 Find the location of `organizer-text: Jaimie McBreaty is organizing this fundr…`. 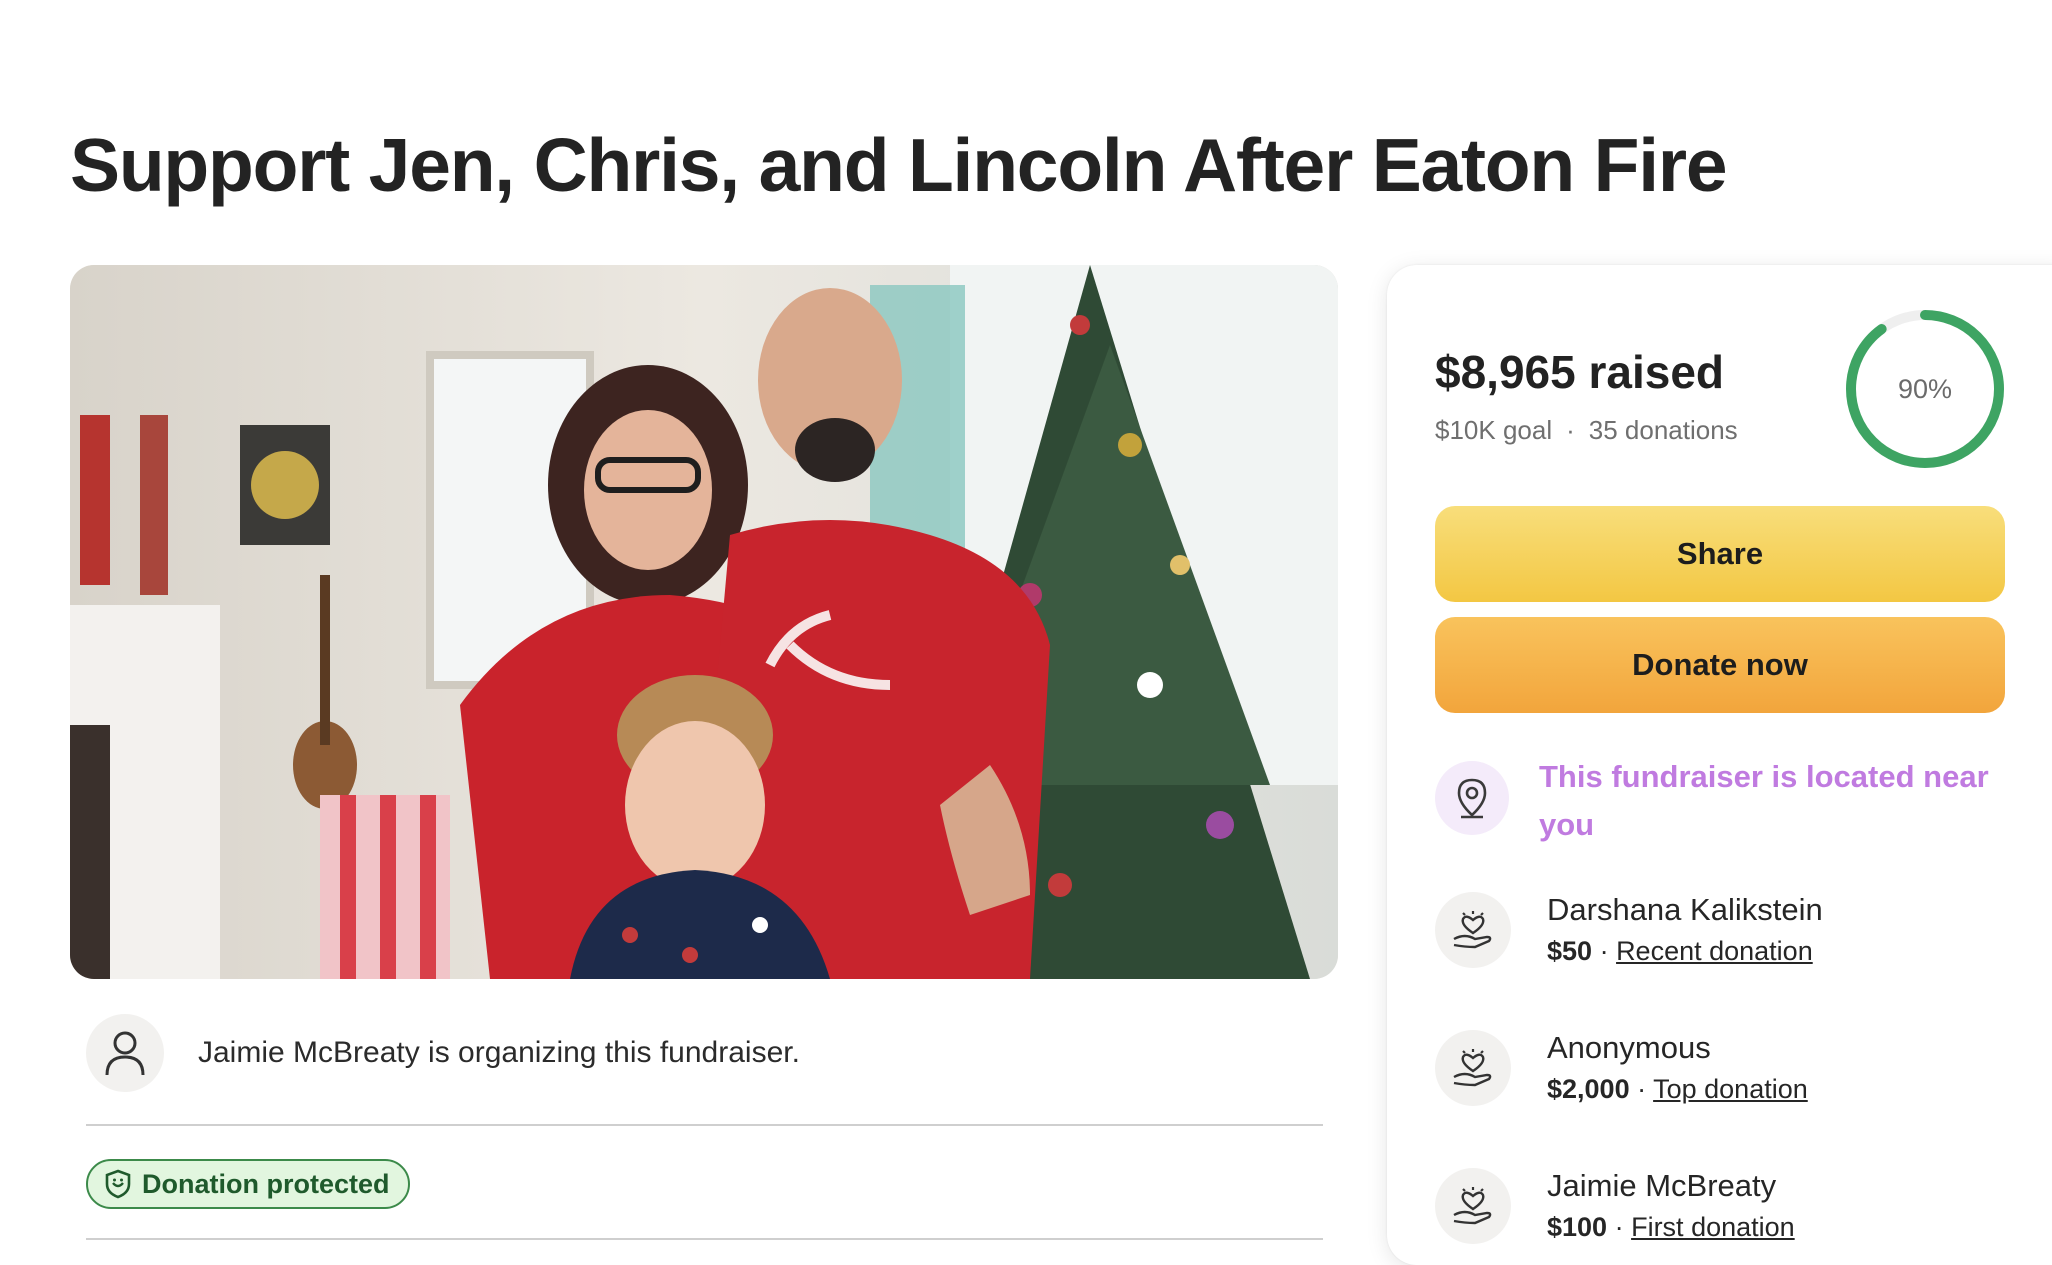

organizer-text: Jaimie McBreaty is organizing this fundr… is located at coordinates (499, 1052).